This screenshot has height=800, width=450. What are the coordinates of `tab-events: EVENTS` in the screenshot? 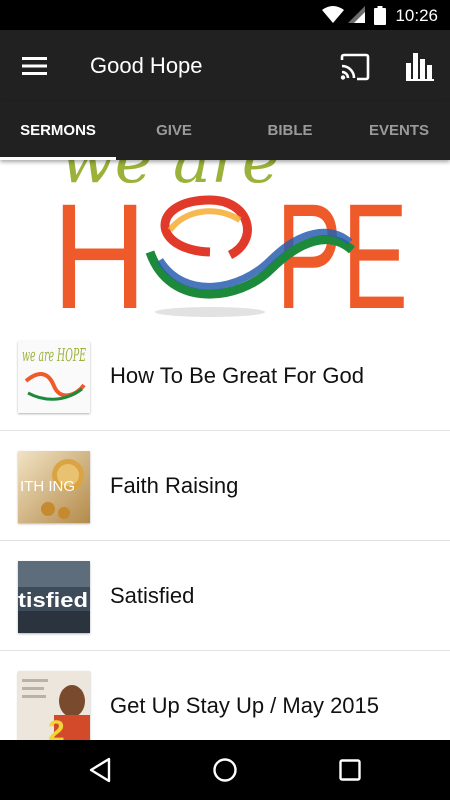 It's located at (399, 131).